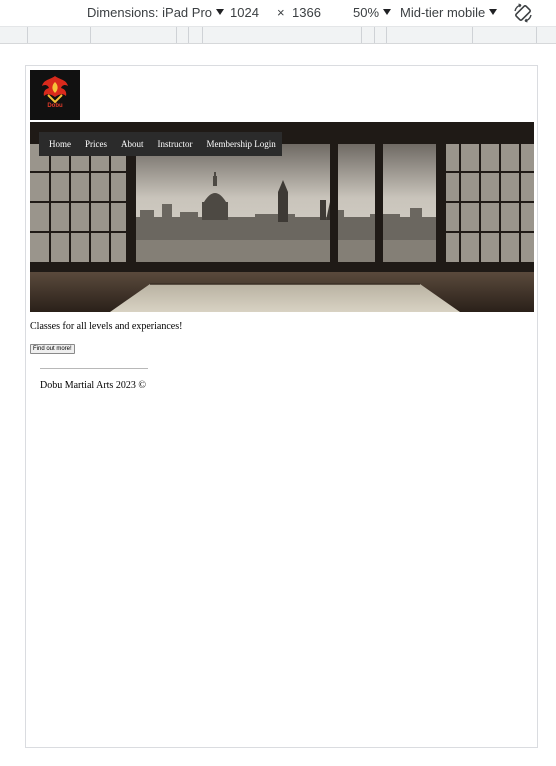  What do you see at coordinates (523, 13) in the screenshot?
I see `rotate-device-icon` at bounding box center [523, 13].